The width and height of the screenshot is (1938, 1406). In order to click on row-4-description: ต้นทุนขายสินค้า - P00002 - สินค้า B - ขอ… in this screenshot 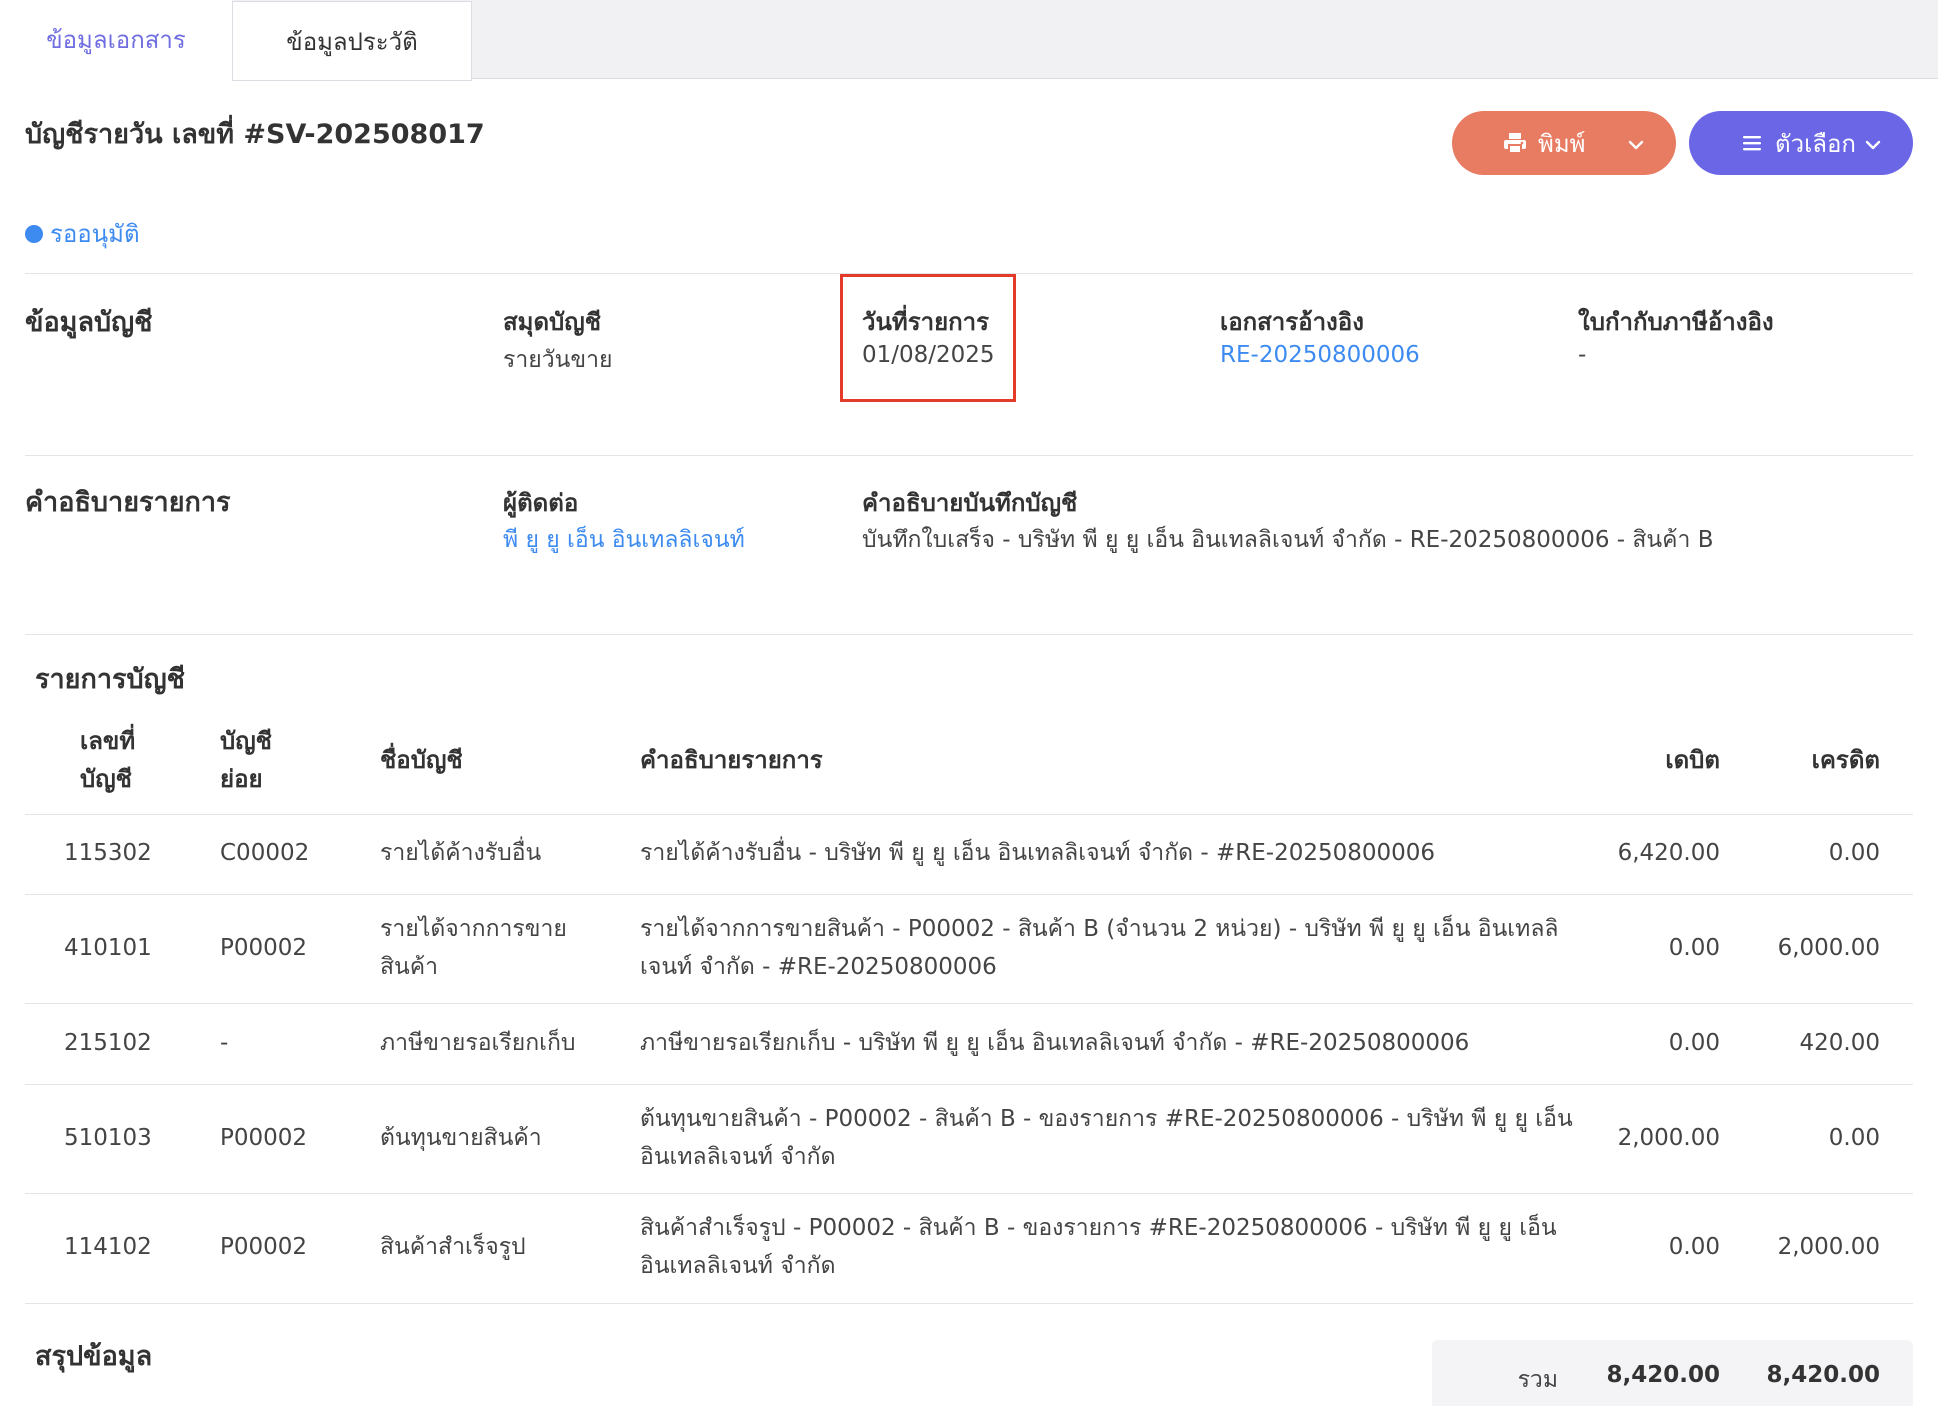, I will do `click(1106, 1138)`.